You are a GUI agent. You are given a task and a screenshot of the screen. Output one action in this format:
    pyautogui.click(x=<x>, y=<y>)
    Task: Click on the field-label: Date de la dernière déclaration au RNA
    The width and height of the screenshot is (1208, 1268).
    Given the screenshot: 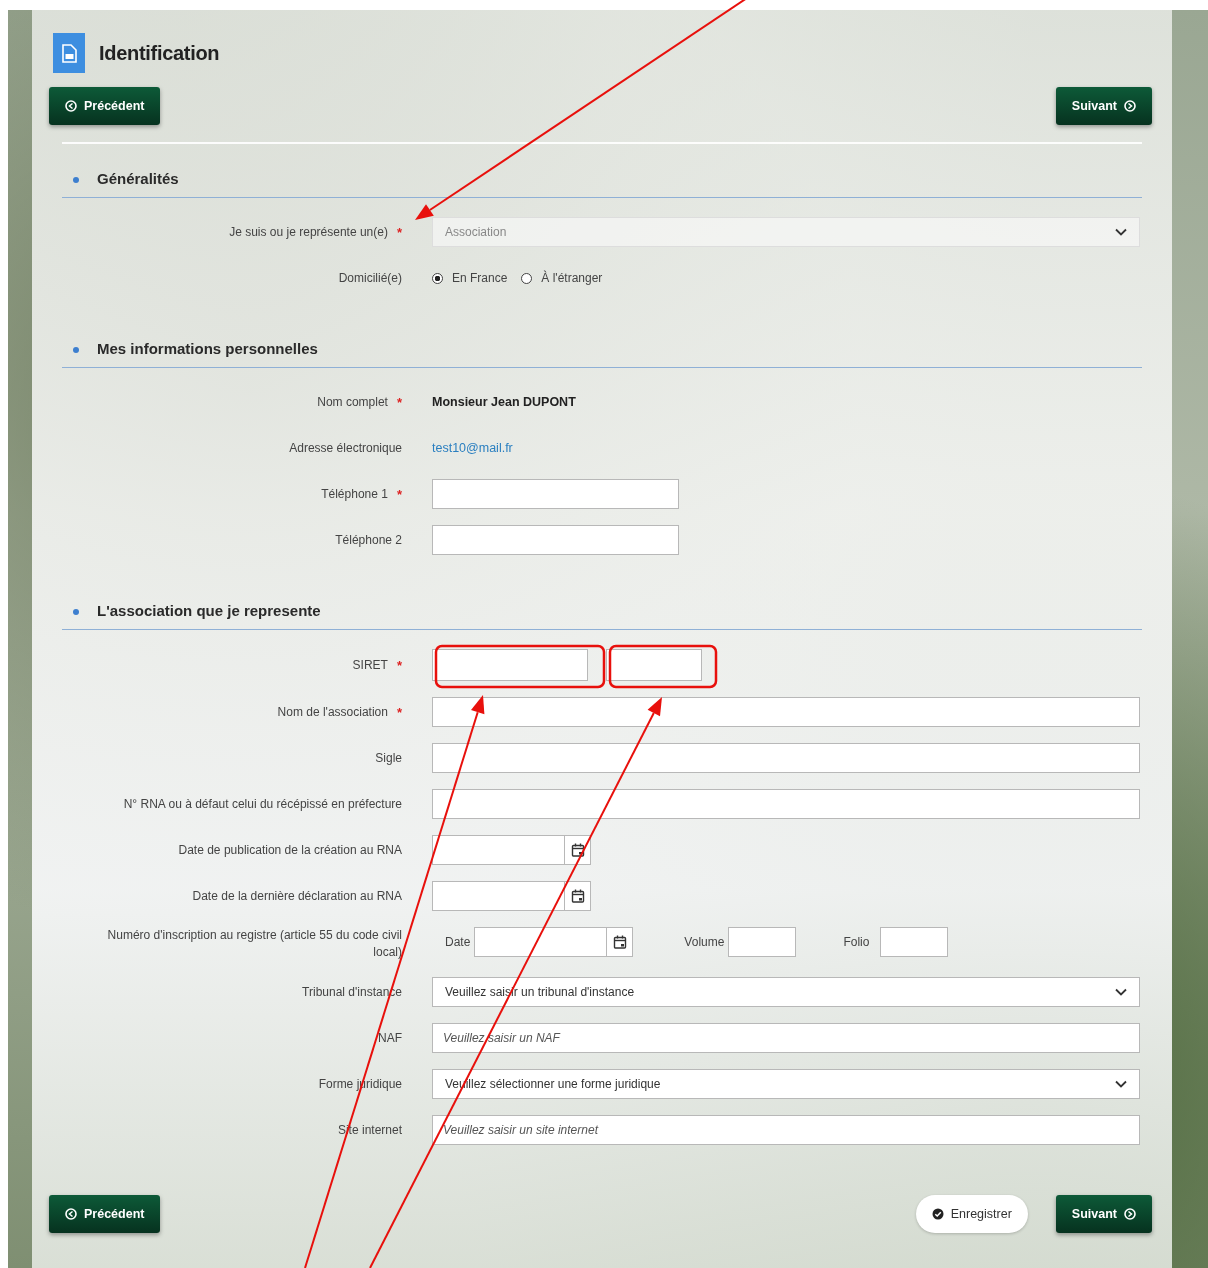 What is the action you would take?
    pyautogui.click(x=297, y=896)
    